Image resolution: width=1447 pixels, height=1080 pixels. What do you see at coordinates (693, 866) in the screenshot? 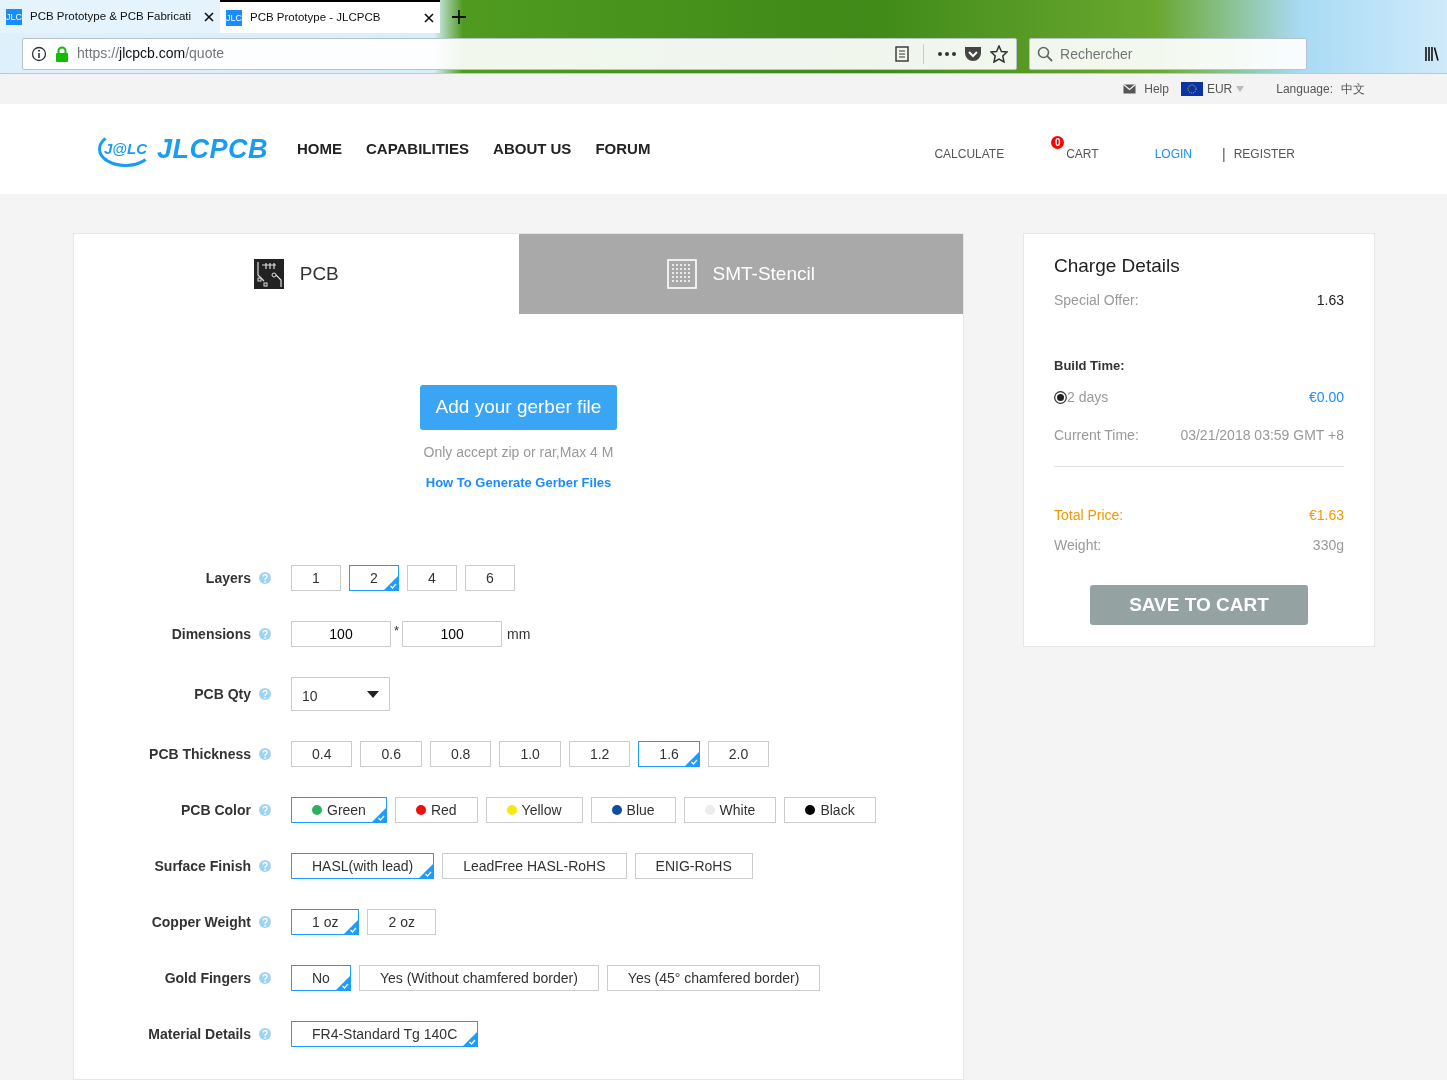
I see `option-button: ENIG-RoHS` at bounding box center [693, 866].